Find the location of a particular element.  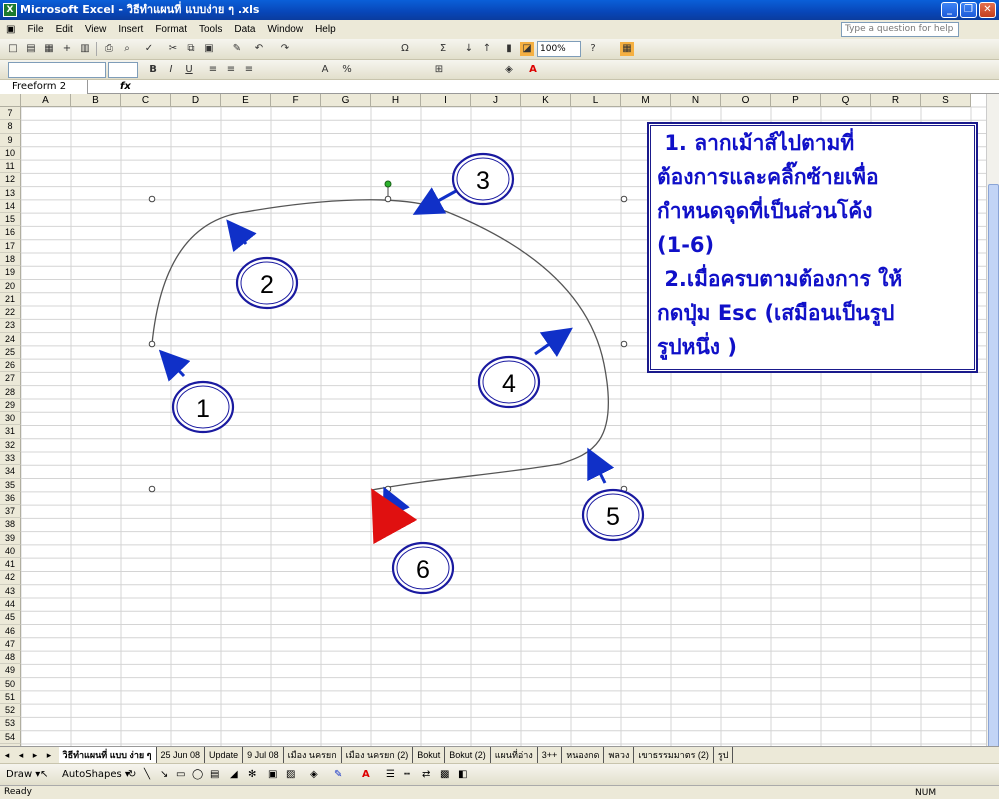

menu-window: Window is located at coordinates (285, 29).